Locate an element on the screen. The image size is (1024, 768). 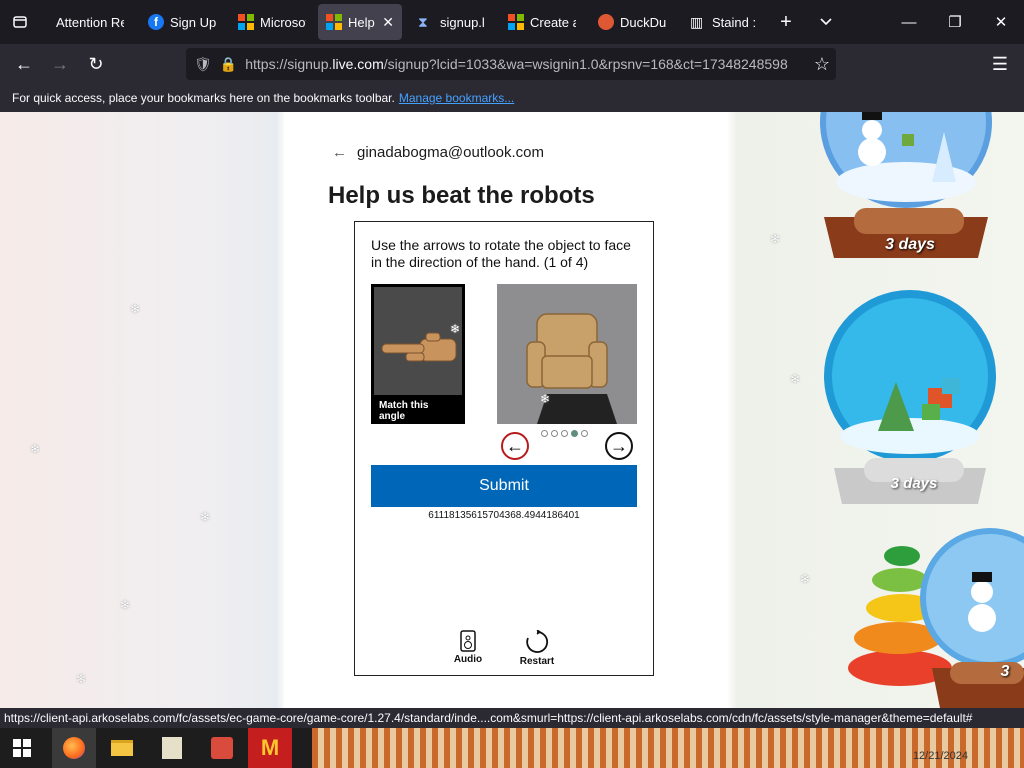
rotate-left-button: ← is located at coordinates (515, 446).